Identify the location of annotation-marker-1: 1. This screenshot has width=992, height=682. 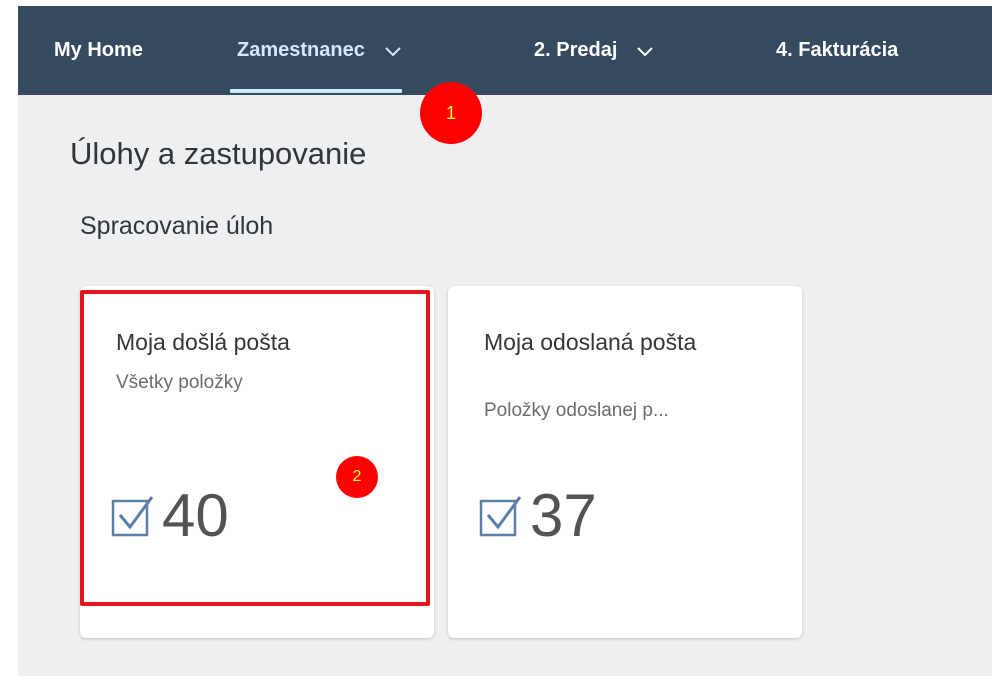
(451, 113).